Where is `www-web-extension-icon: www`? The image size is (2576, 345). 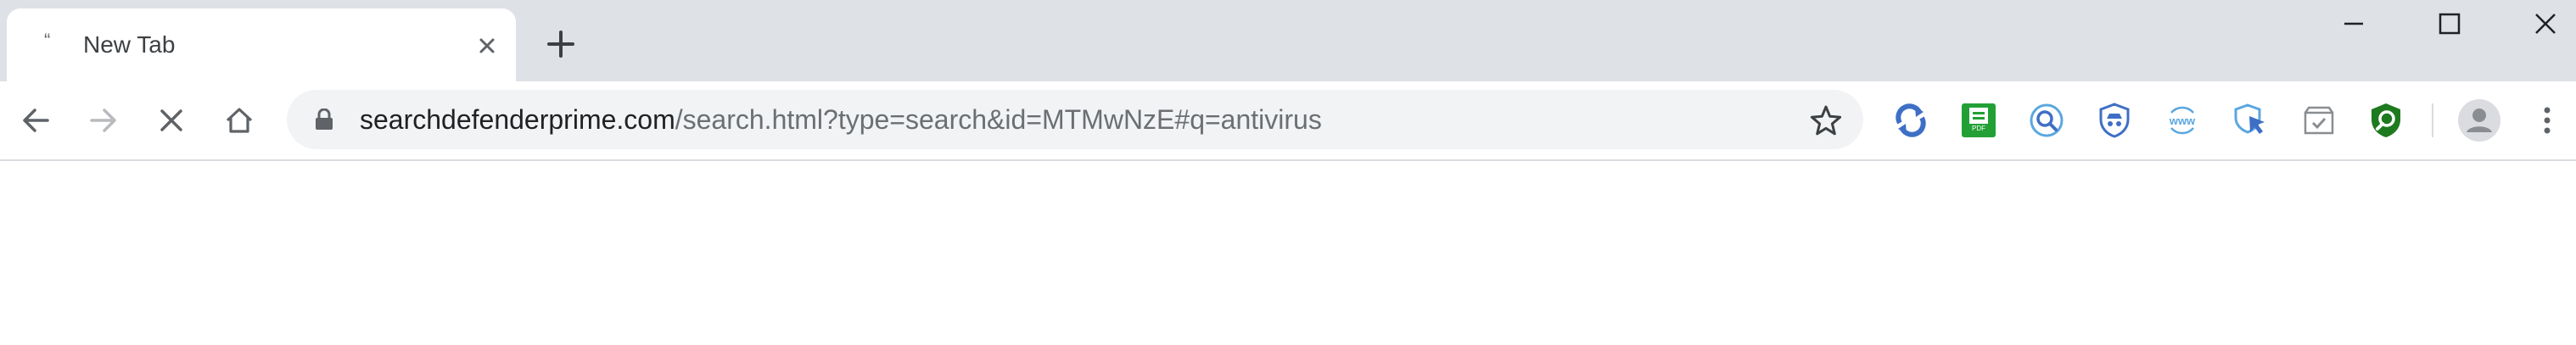
www-web-extension-icon: www is located at coordinates (2182, 120).